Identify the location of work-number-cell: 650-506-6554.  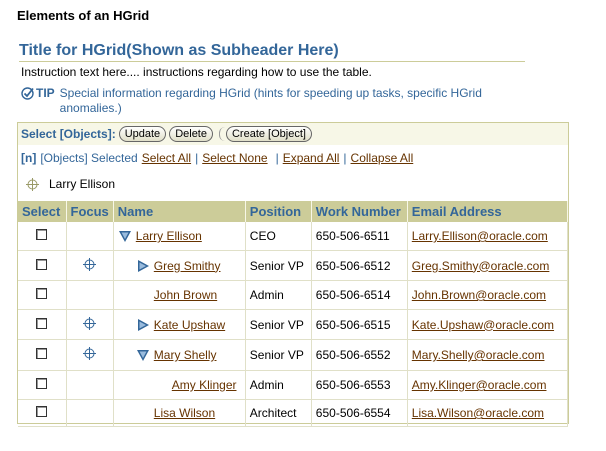
(359, 413).